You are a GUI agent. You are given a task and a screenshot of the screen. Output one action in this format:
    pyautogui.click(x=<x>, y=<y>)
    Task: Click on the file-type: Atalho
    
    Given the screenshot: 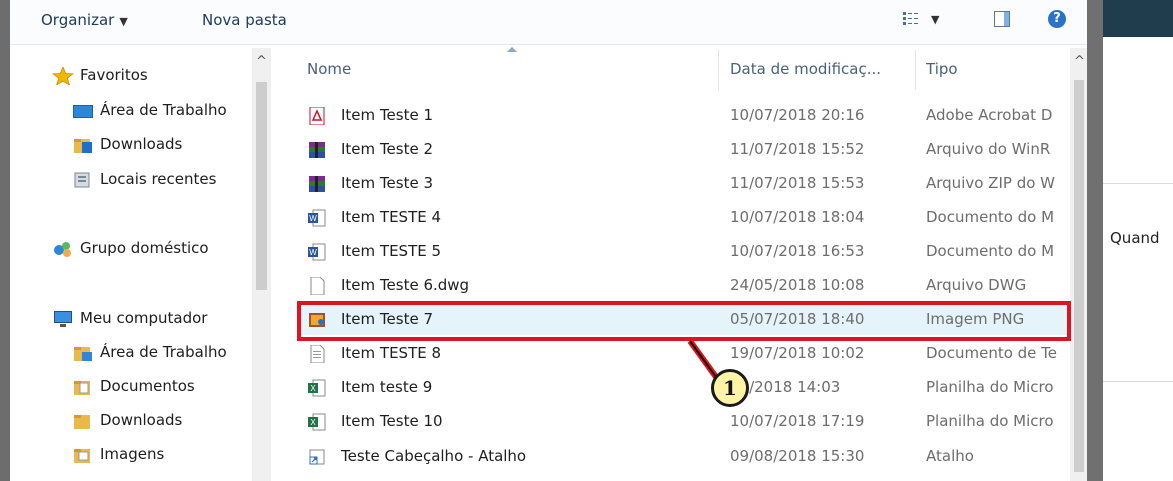 What is the action you would take?
    pyautogui.click(x=950, y=456)
    